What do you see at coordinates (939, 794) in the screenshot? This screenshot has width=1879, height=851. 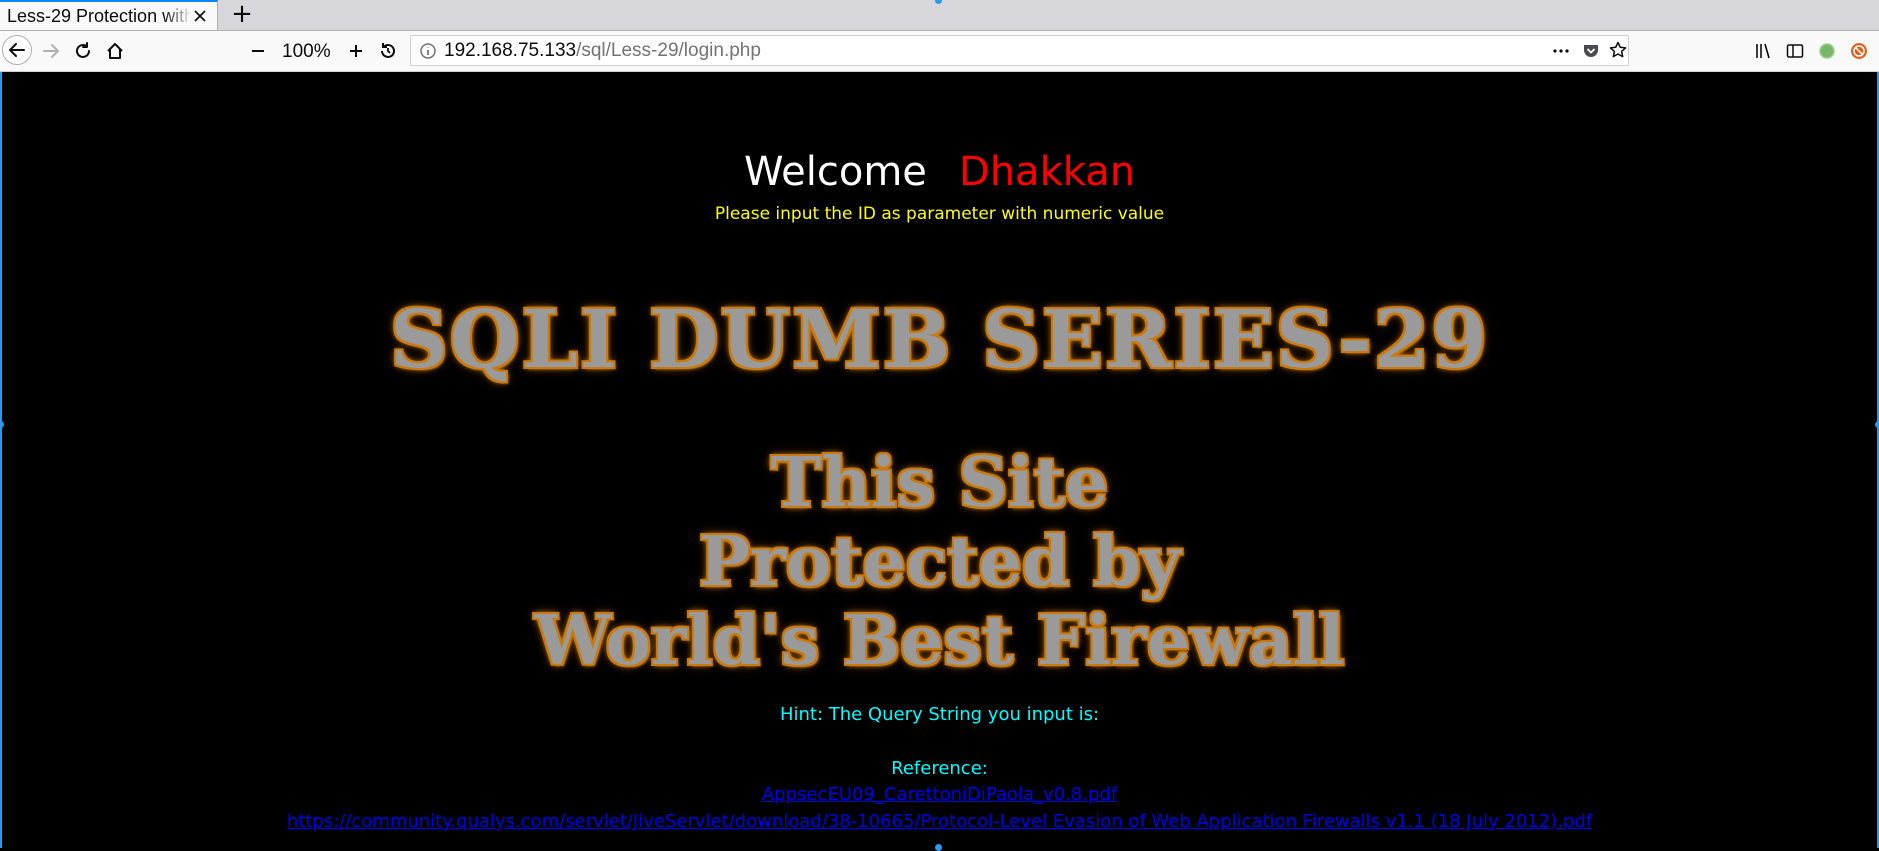 I see `reference-link-pdf: AppsecEU09_CarettoniDiPaola_v0.8.pdf` at bounding box center [939, 794].